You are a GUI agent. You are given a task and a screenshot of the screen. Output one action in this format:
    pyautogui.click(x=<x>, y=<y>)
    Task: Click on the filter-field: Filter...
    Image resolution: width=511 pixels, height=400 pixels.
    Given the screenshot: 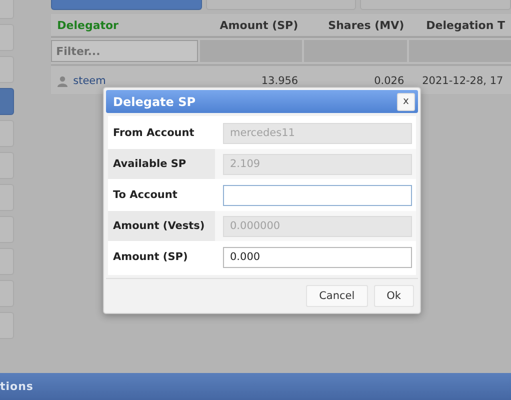 What is the action you would take?
    pyautogui.click(x=124, y=51)
    